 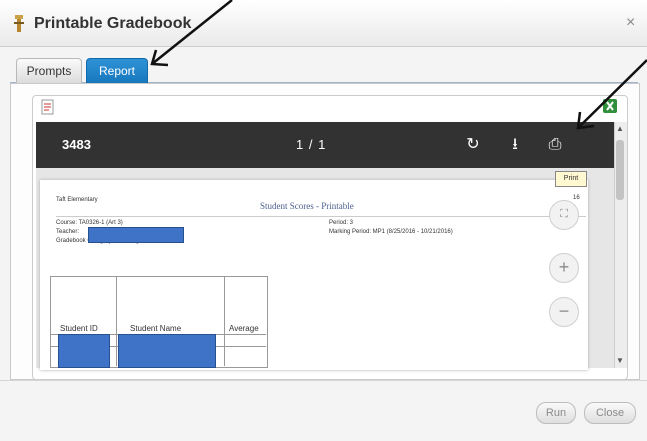 I want to click on excel-export-icon, so click(x=610, y=106).